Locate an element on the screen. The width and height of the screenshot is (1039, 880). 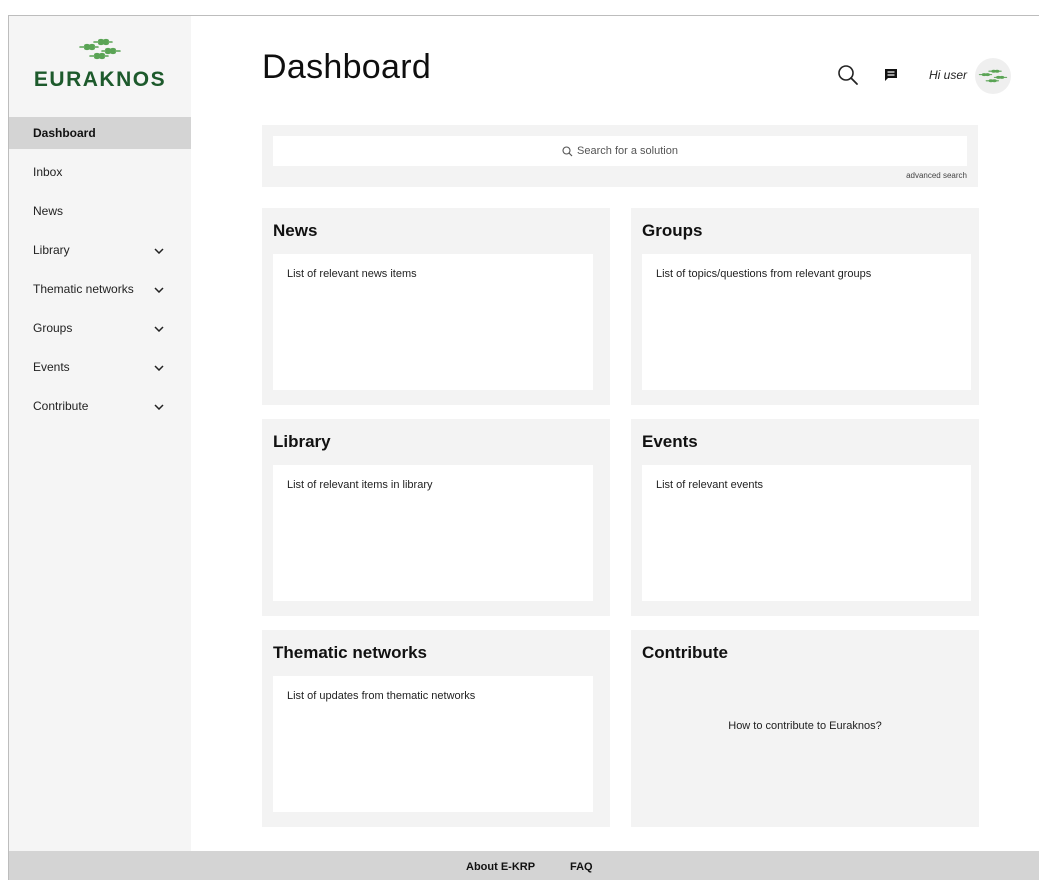
news-card: News List of relevant news items is located at coordinates (436, 306).